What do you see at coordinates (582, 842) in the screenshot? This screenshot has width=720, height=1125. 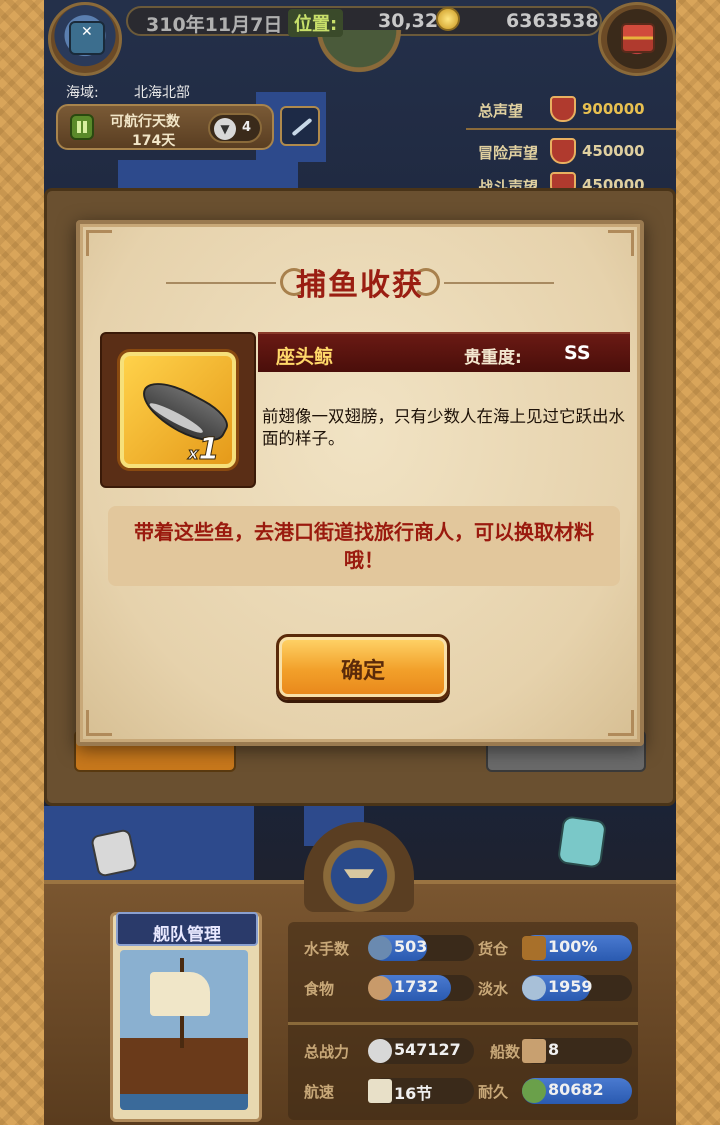 I see `mascot-right-icon` at bounding box center [582, 842].